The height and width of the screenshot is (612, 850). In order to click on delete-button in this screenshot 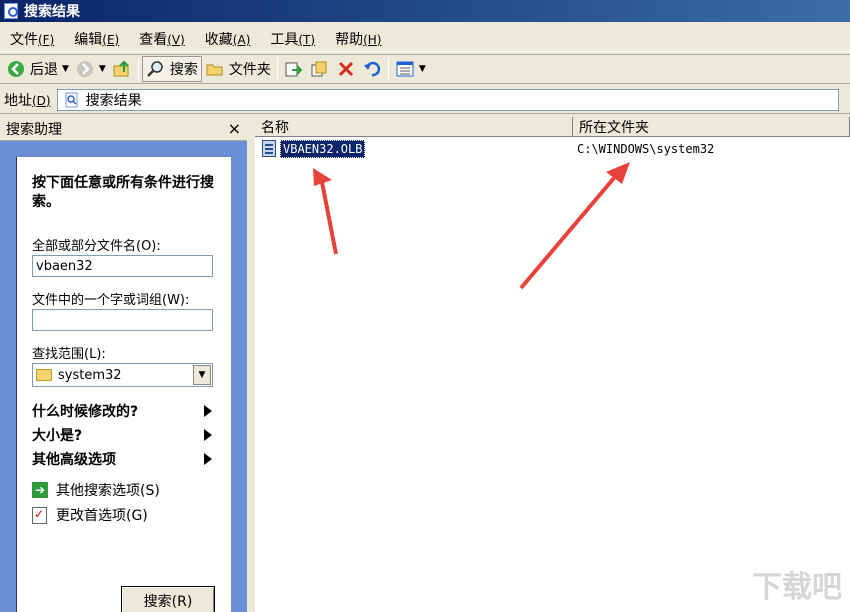, I will do `click(346, 69)`.